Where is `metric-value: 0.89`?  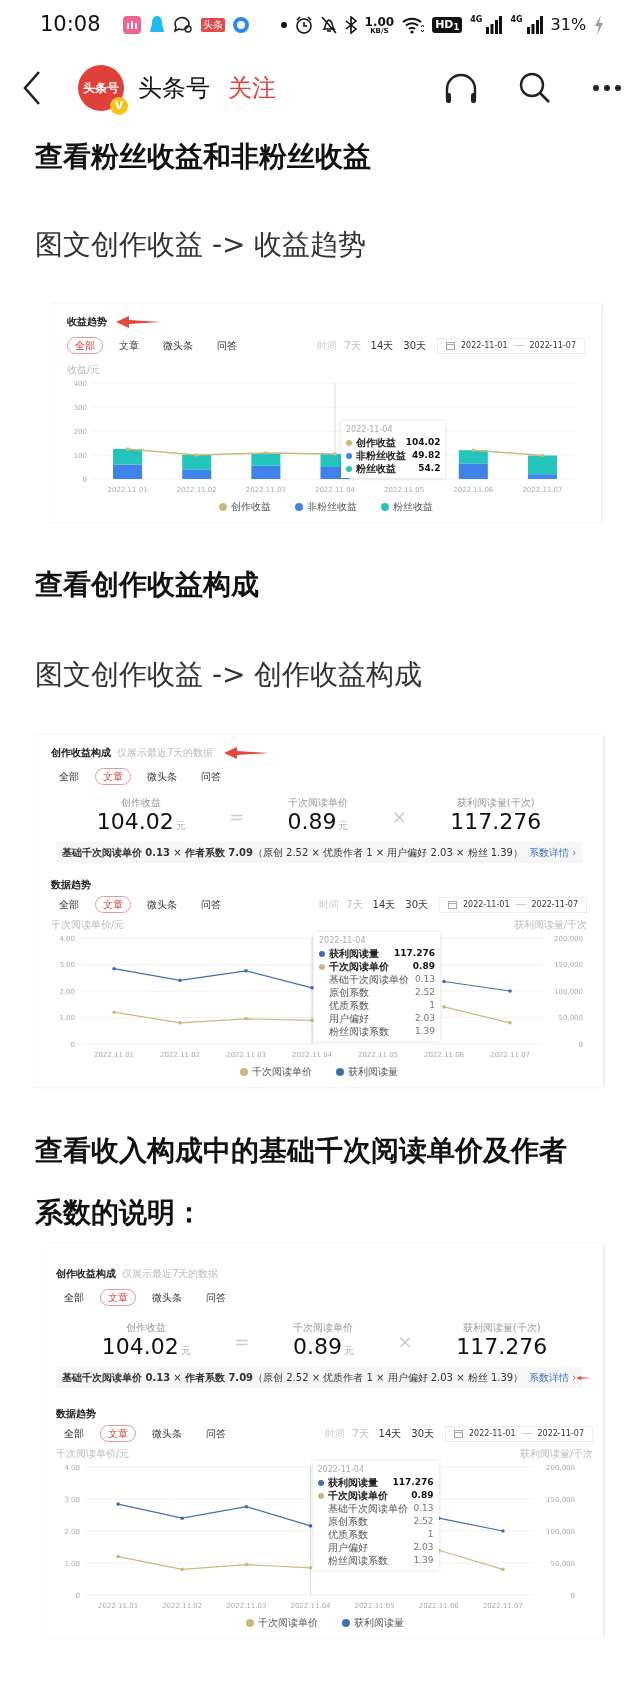 metric-value: 0.89 is located at coordinates (317, 1347).